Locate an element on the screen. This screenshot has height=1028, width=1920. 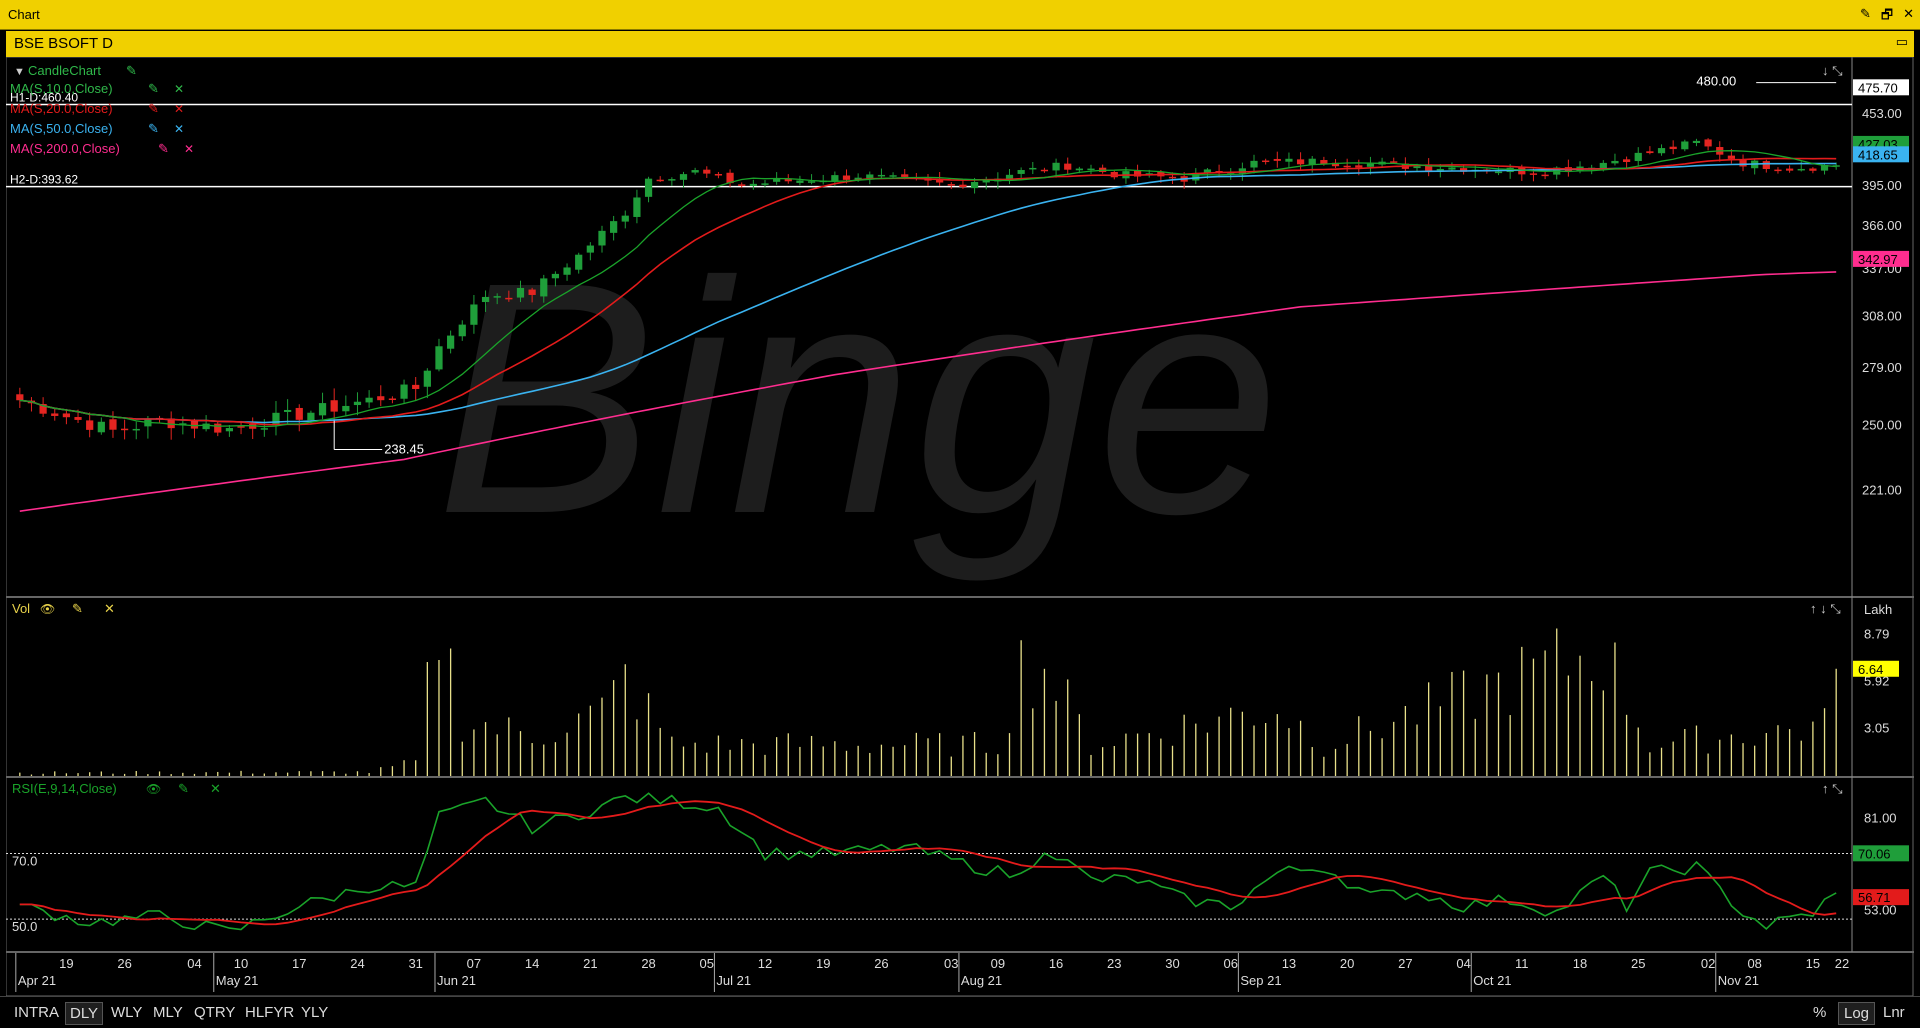
minimize-icon: ▭ is located at coordinates (1902, 42).